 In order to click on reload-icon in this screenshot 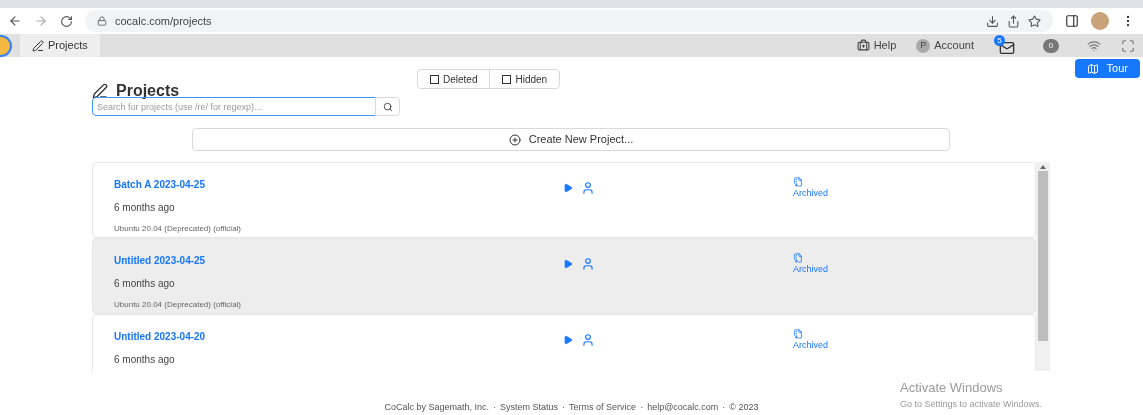, I will do `click(66, 21)`.